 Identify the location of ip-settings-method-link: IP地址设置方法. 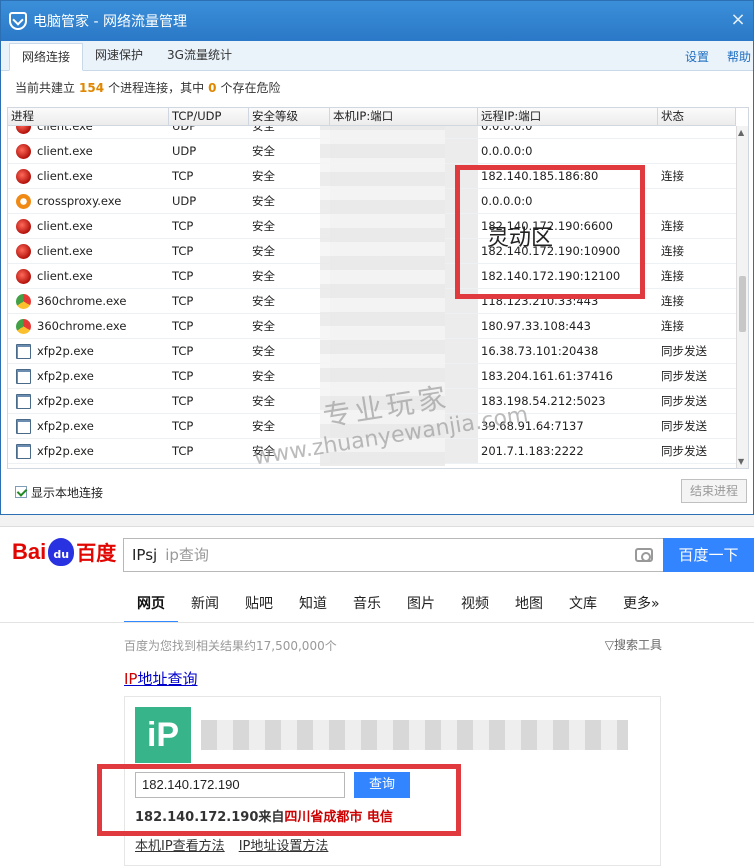
(284, 844).